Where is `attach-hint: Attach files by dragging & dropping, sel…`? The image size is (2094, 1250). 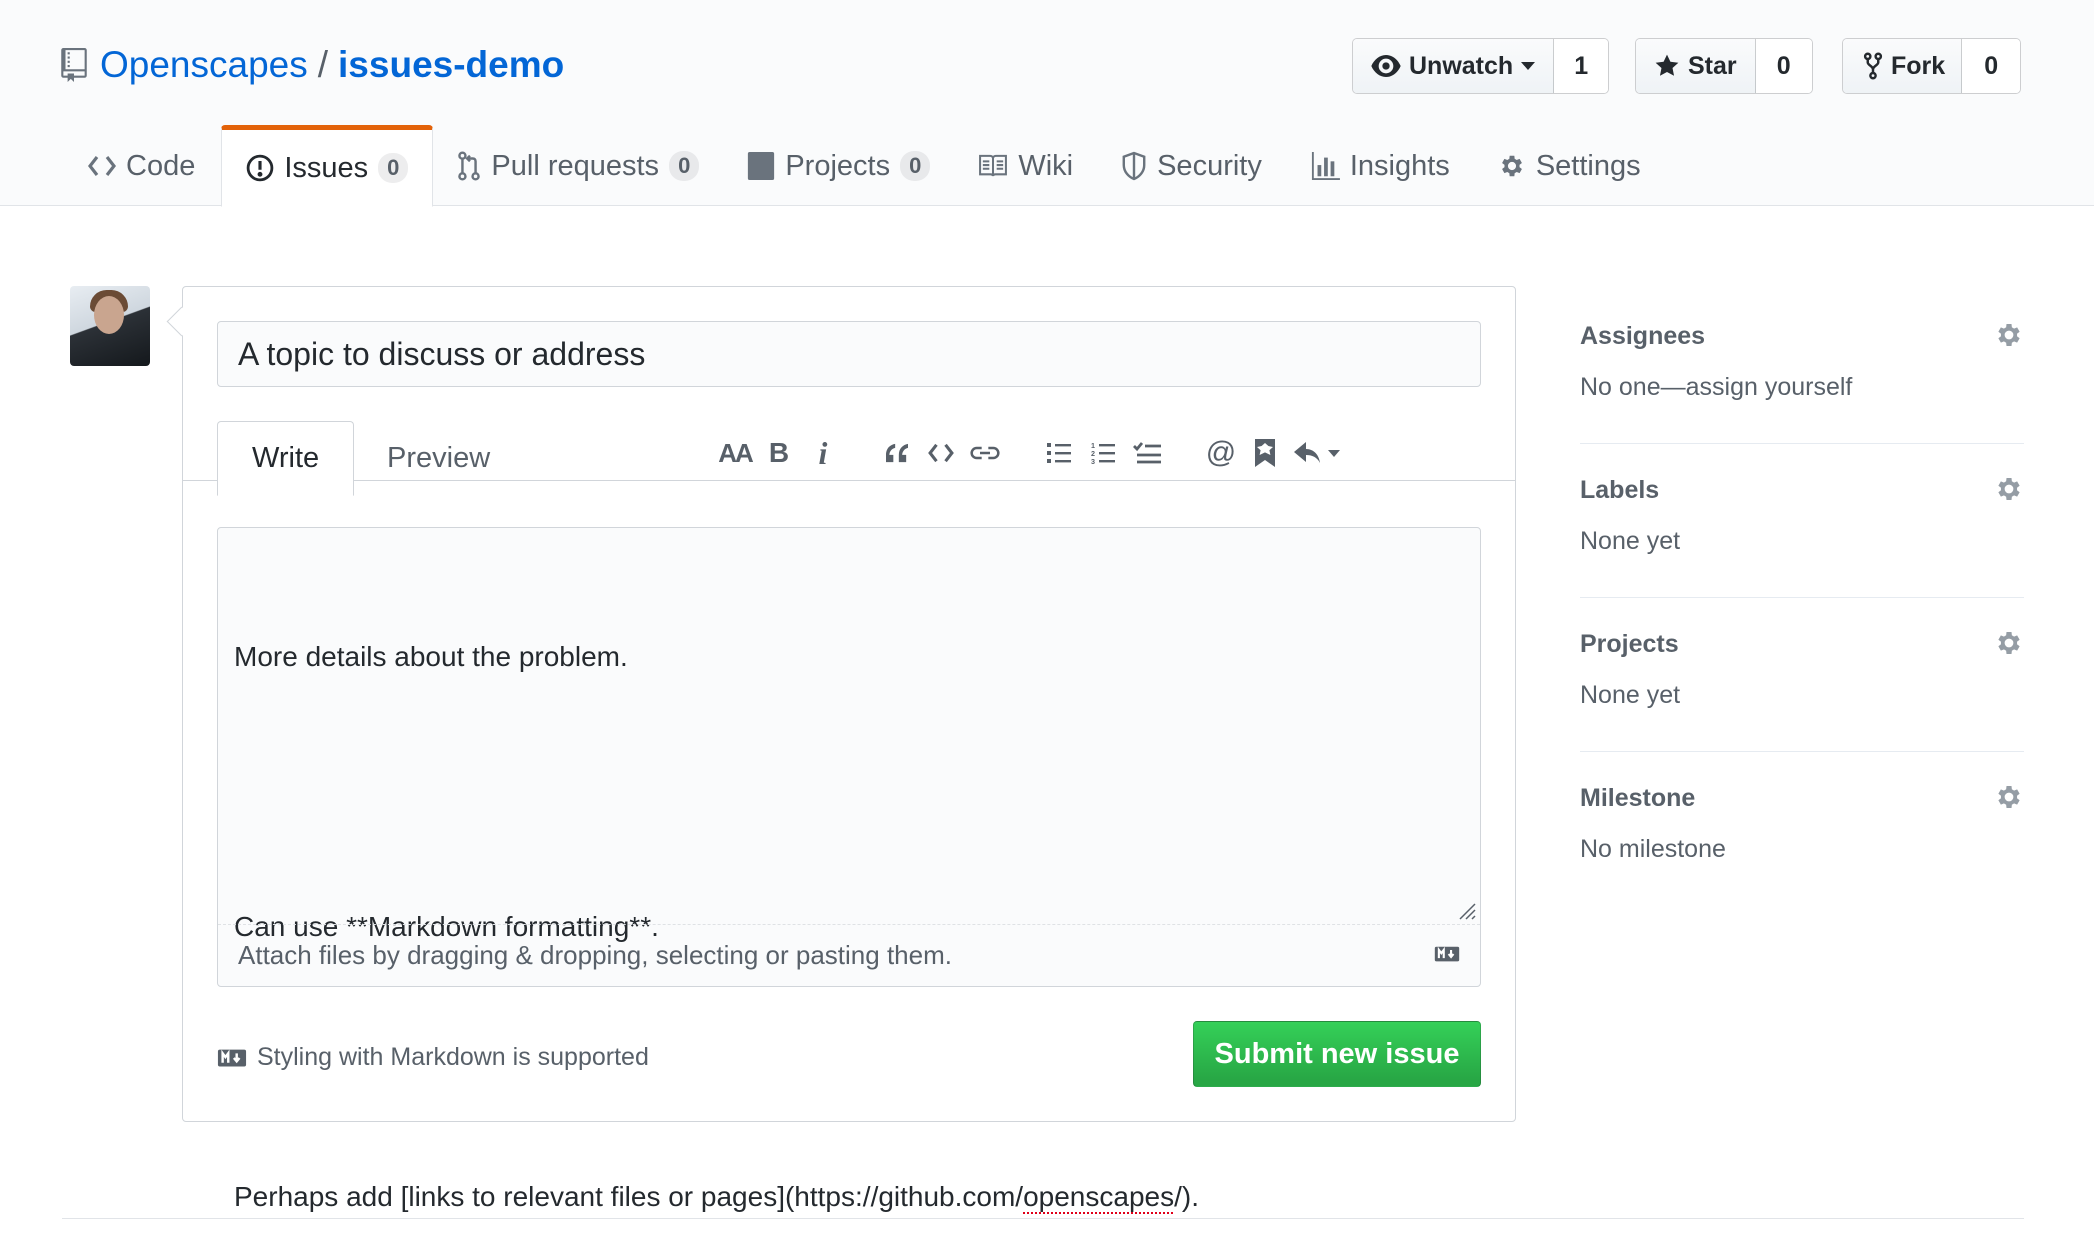
attach-hint: Attach files by dragging & dropping, sel… is located at coordinates (595, 955).